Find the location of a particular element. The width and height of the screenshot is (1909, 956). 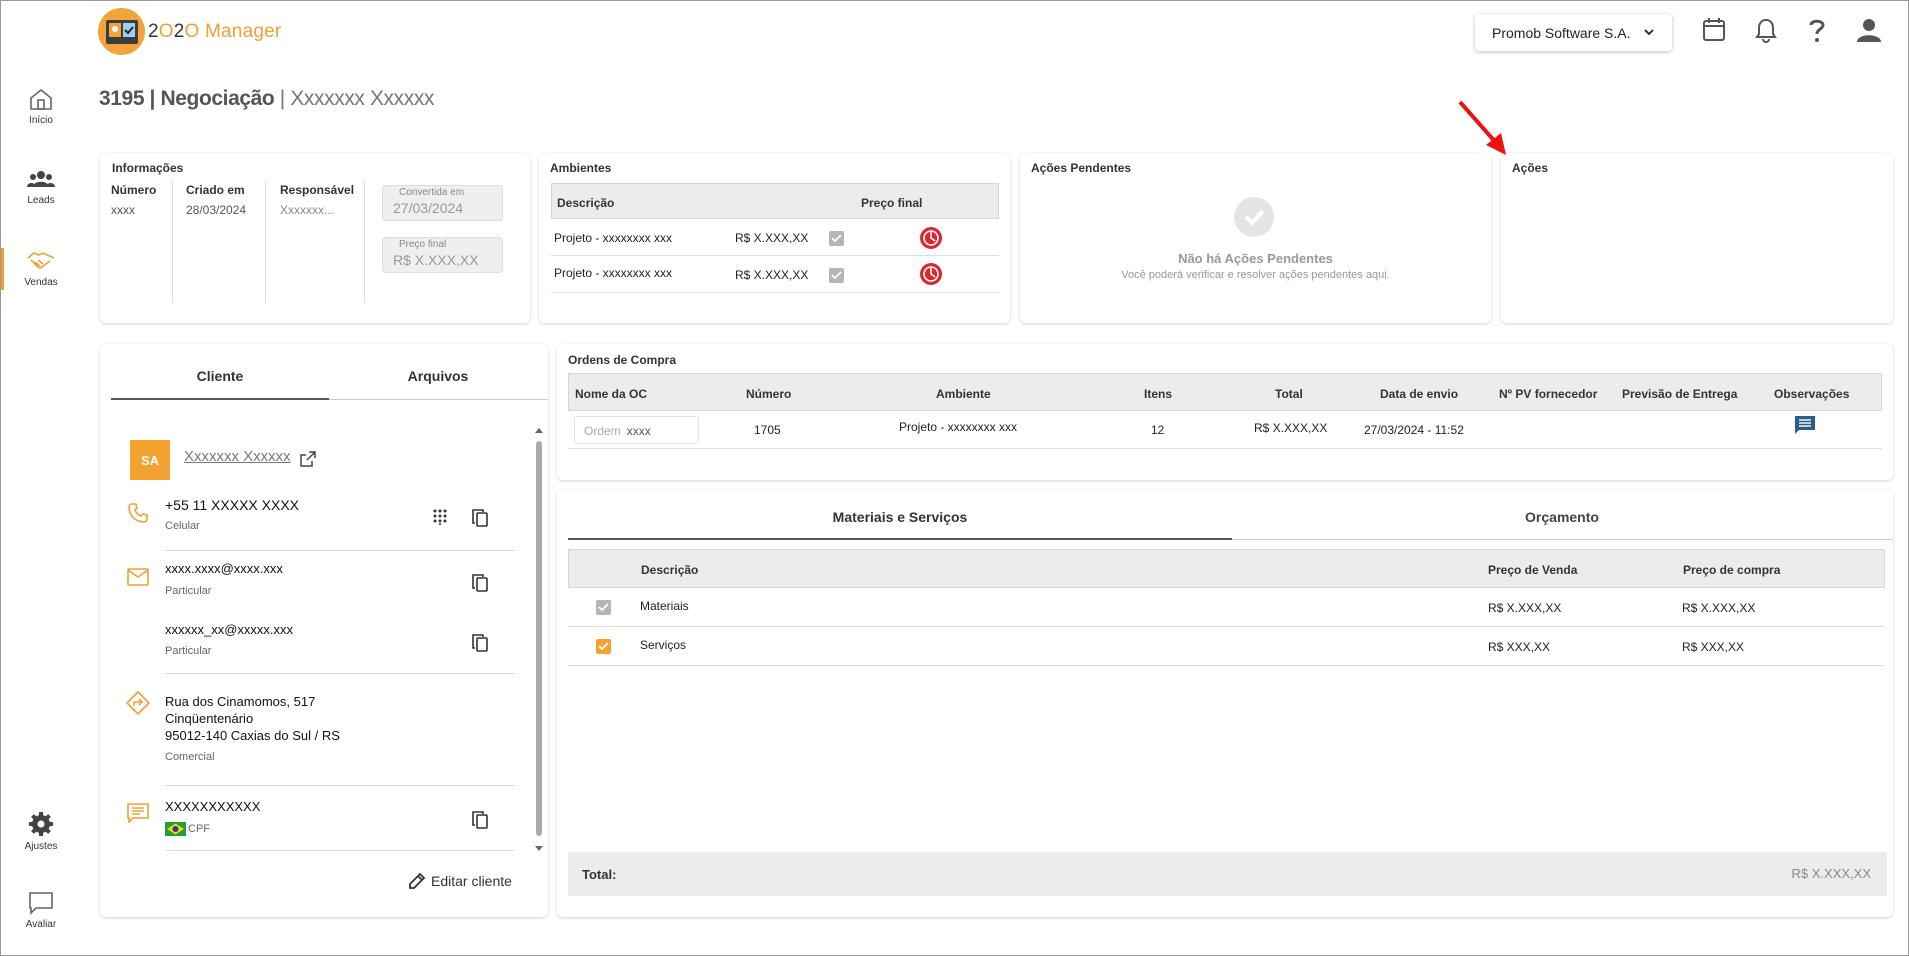

address-line-2: Cinqüentenário is located at coordinates (209, 718).